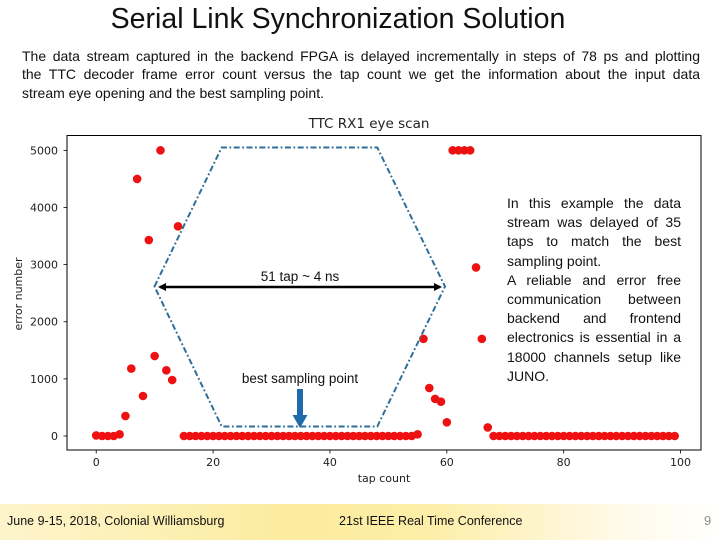  I want to click on x-tick-label: 20, so click(213, 462).